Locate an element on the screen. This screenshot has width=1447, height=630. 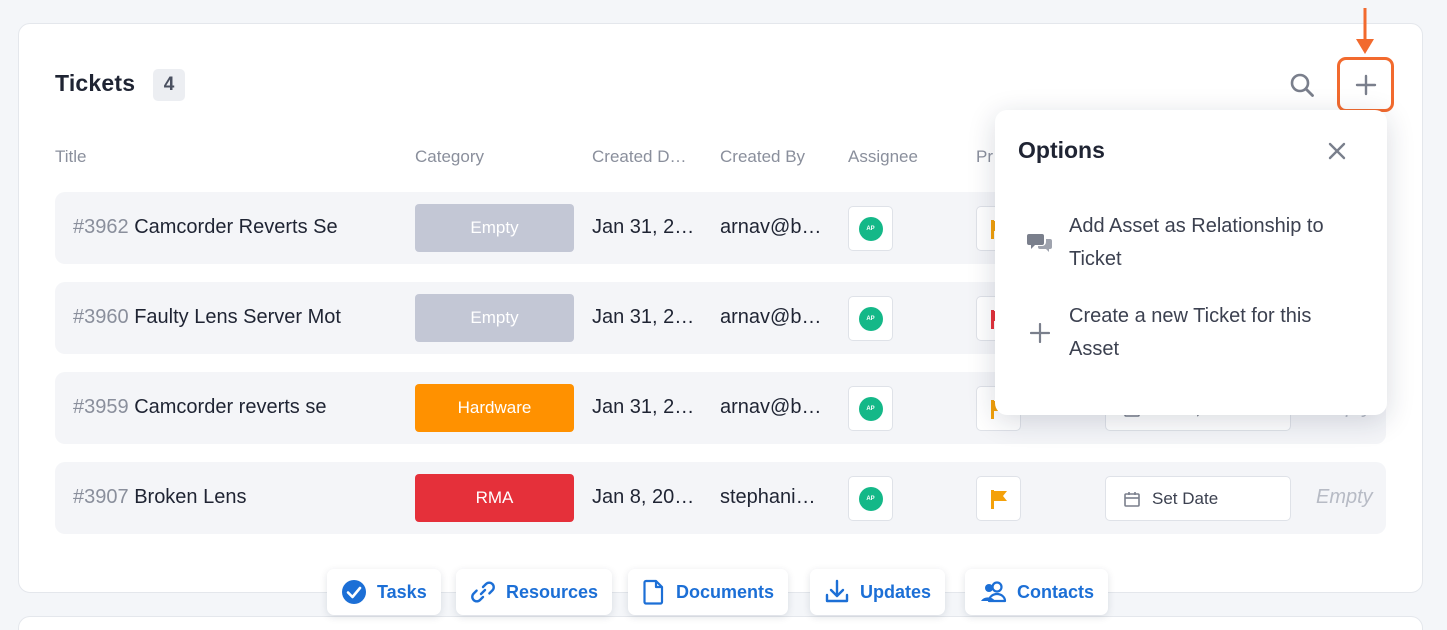
tab-tasks: Tasks is located at coordinates (384, 592).